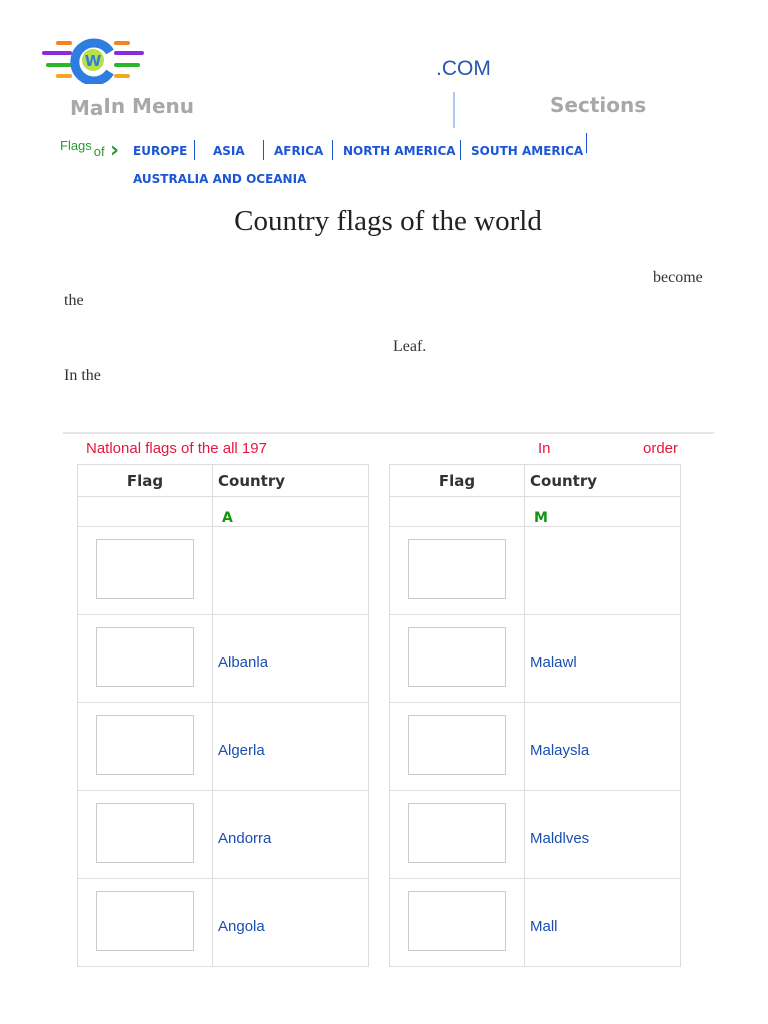 This screenshot has height=1024, width=768. I want to click on table-row: Maldlves, so click(535, 834).